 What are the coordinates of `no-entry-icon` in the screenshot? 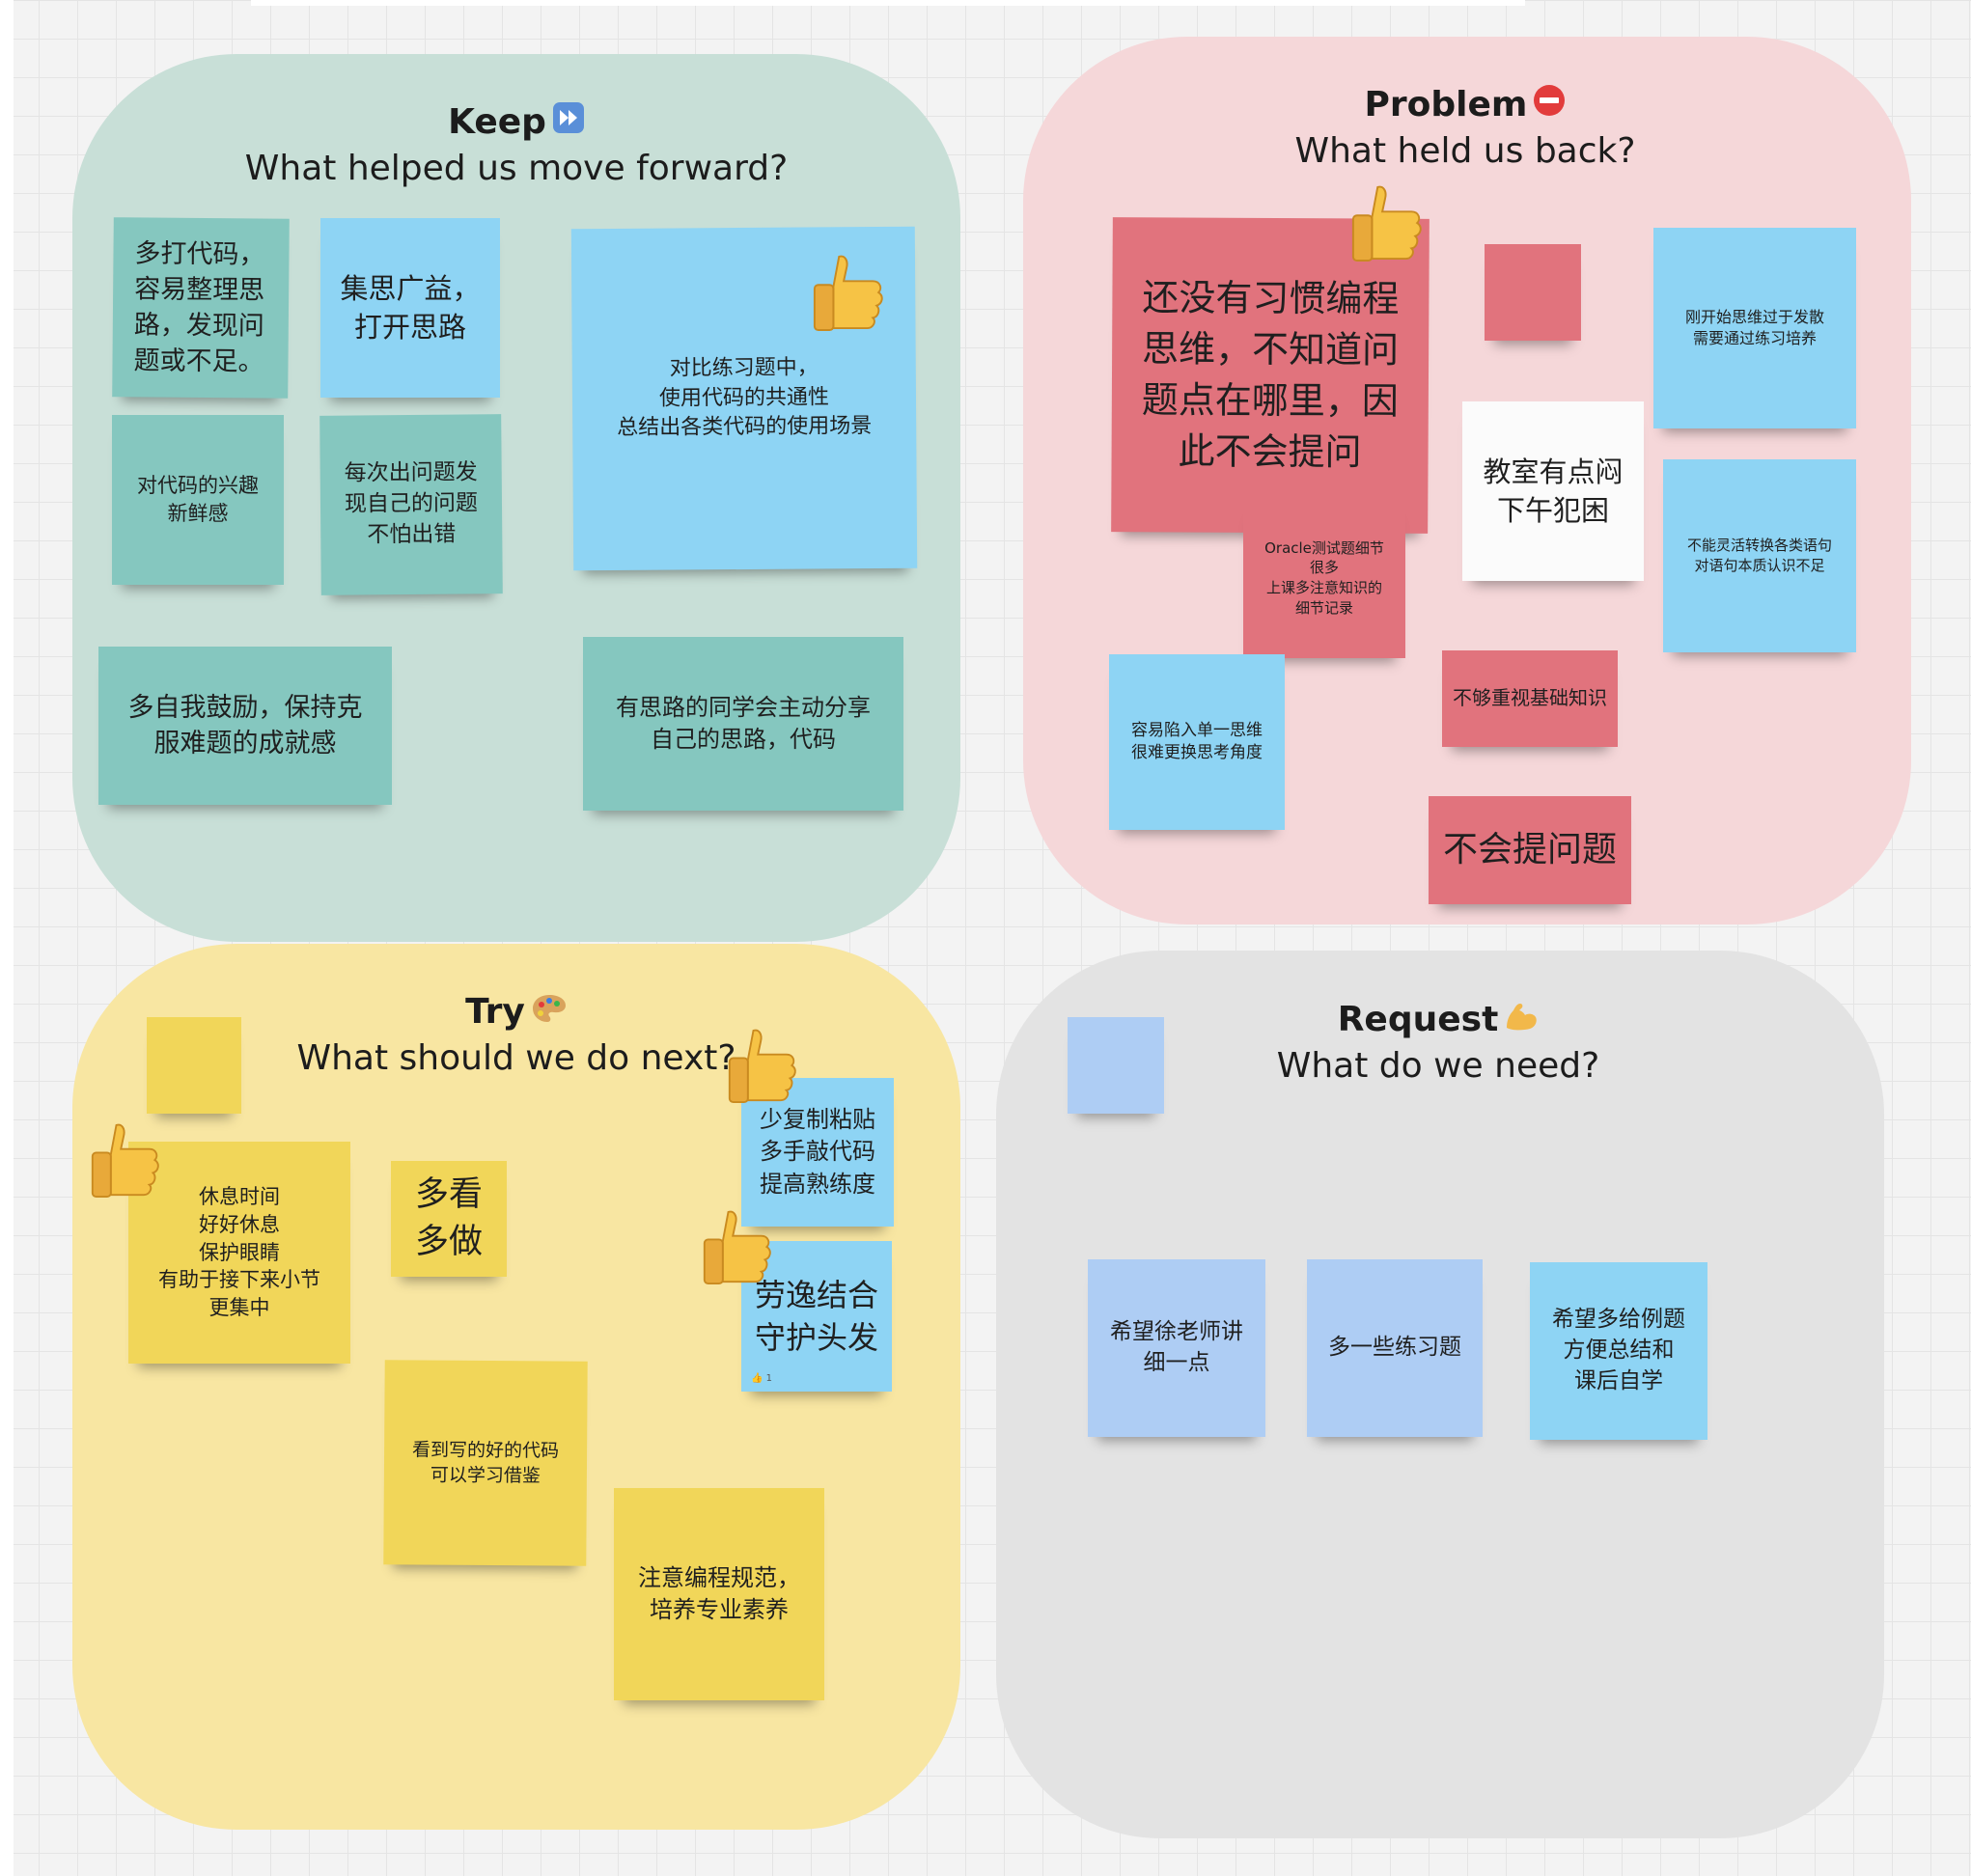 It's located at (1549, 106).